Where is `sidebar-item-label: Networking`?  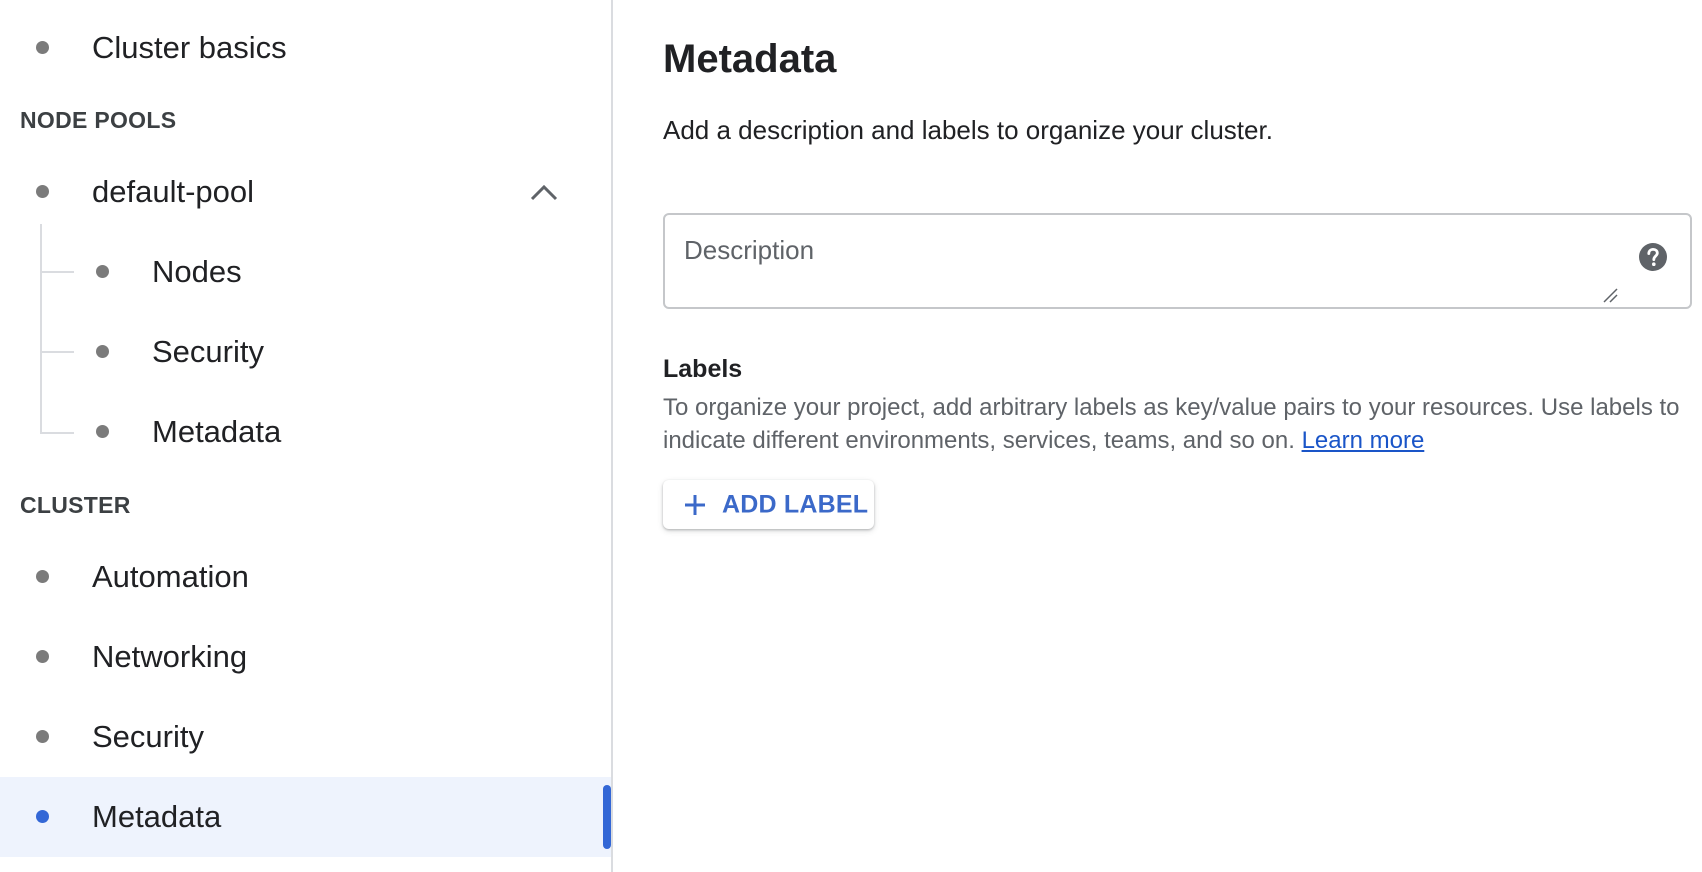 sidebar-item-label: Networking is located at coordinates (170, 656).